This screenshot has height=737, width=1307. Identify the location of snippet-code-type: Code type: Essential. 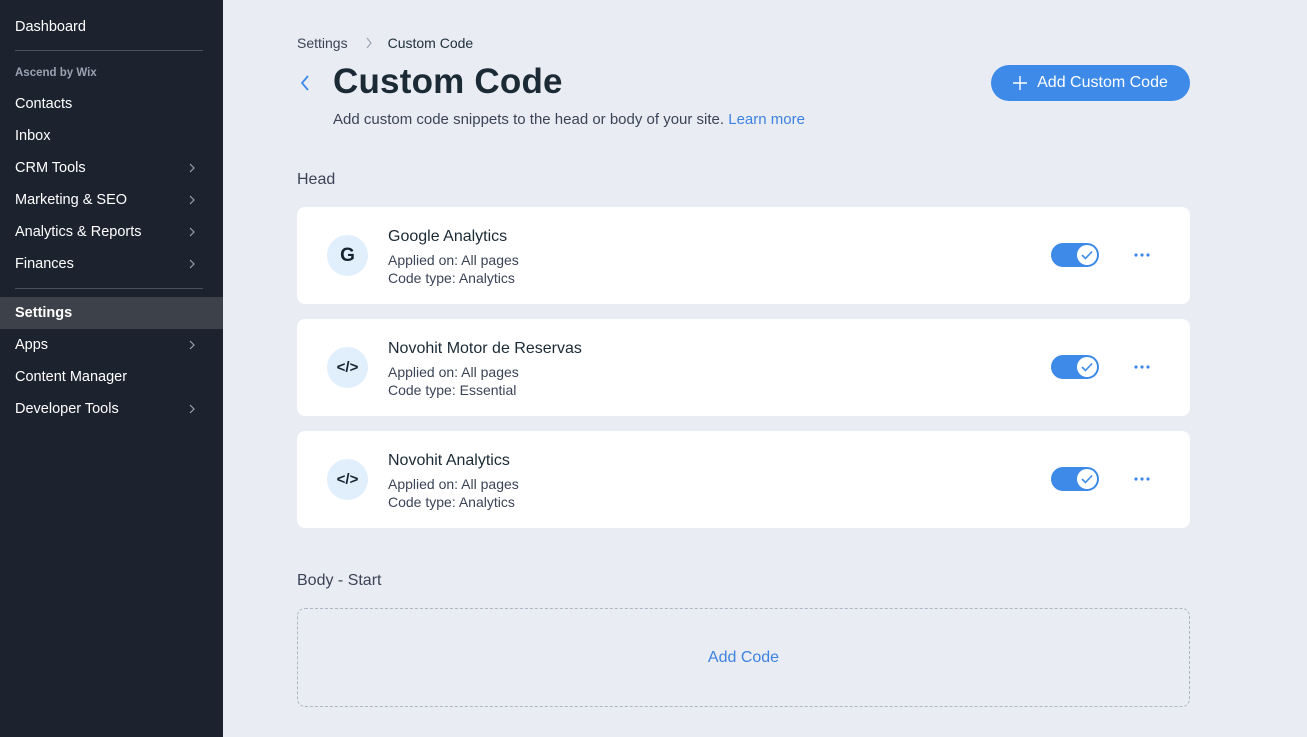
(452, 390).